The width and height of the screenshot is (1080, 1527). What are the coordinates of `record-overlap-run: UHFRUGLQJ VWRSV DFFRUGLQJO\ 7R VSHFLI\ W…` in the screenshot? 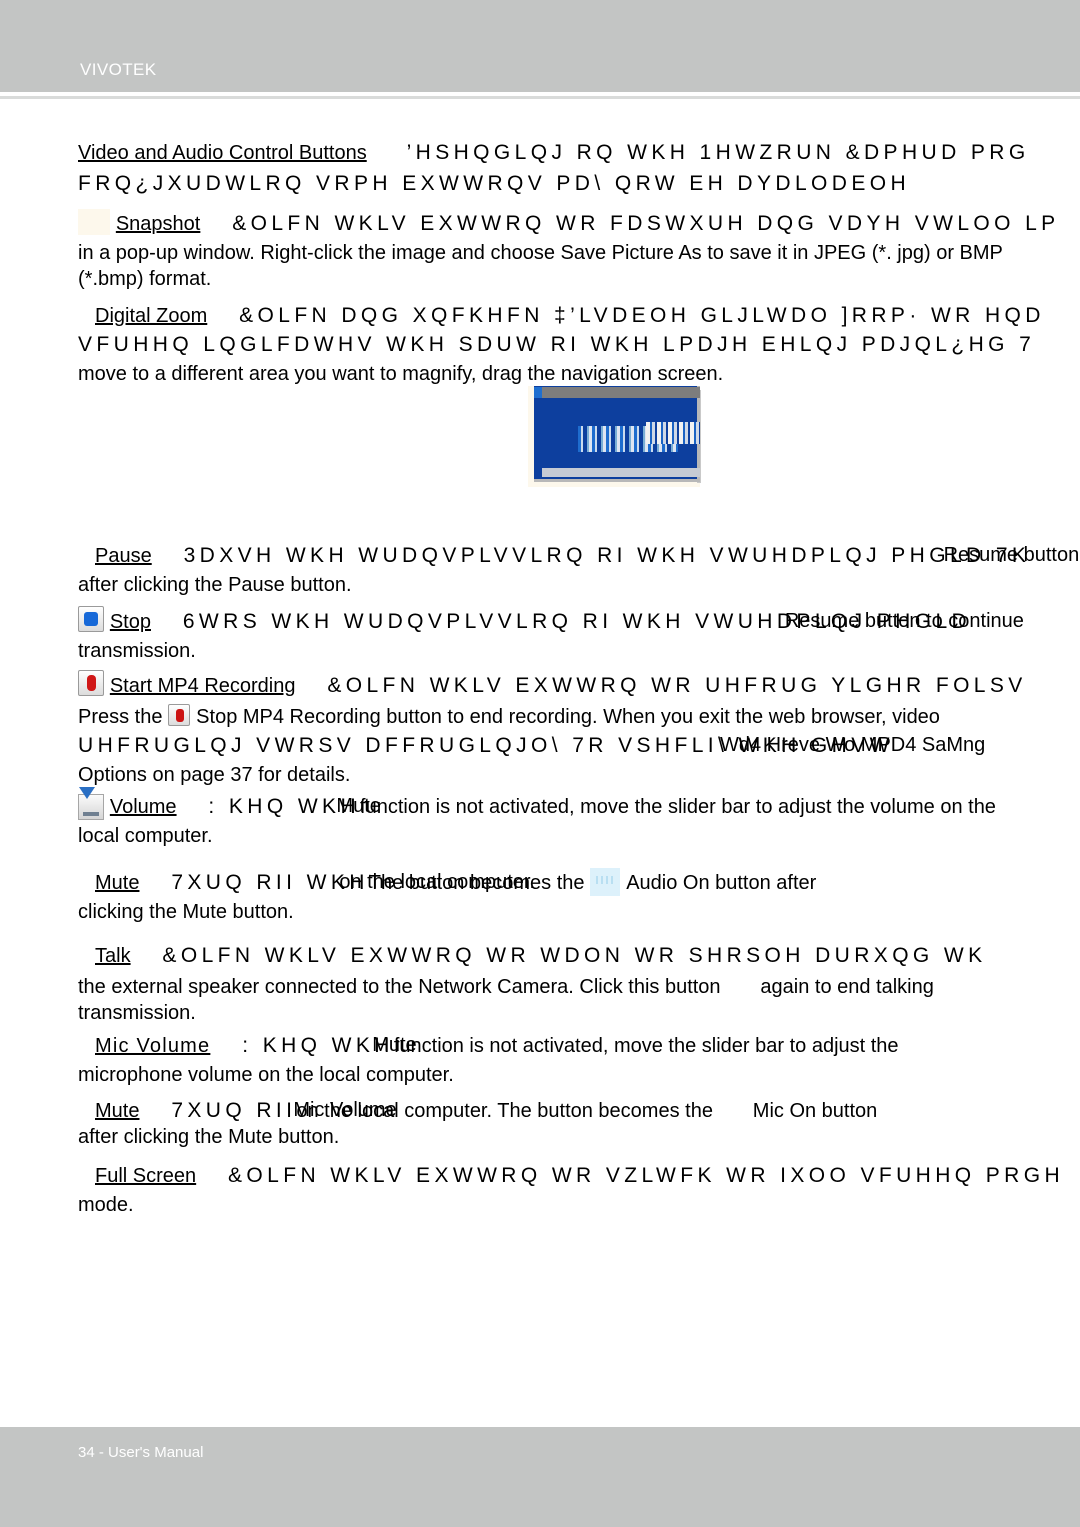 It's located at (531, 745).